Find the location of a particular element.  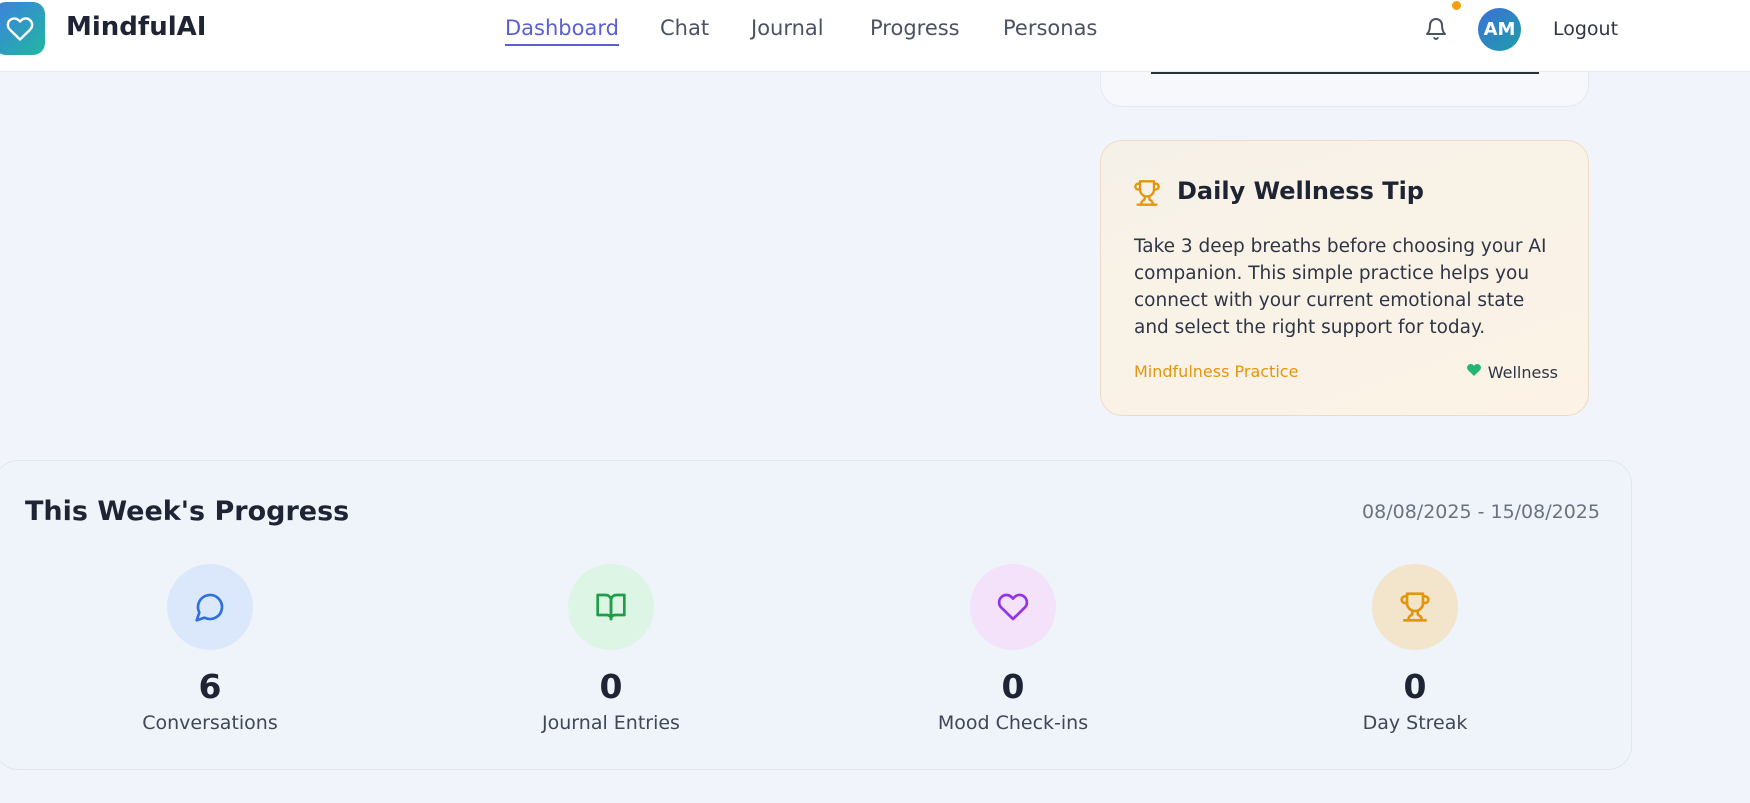

logout-button: Logout is located at coordinates (1585, 29).